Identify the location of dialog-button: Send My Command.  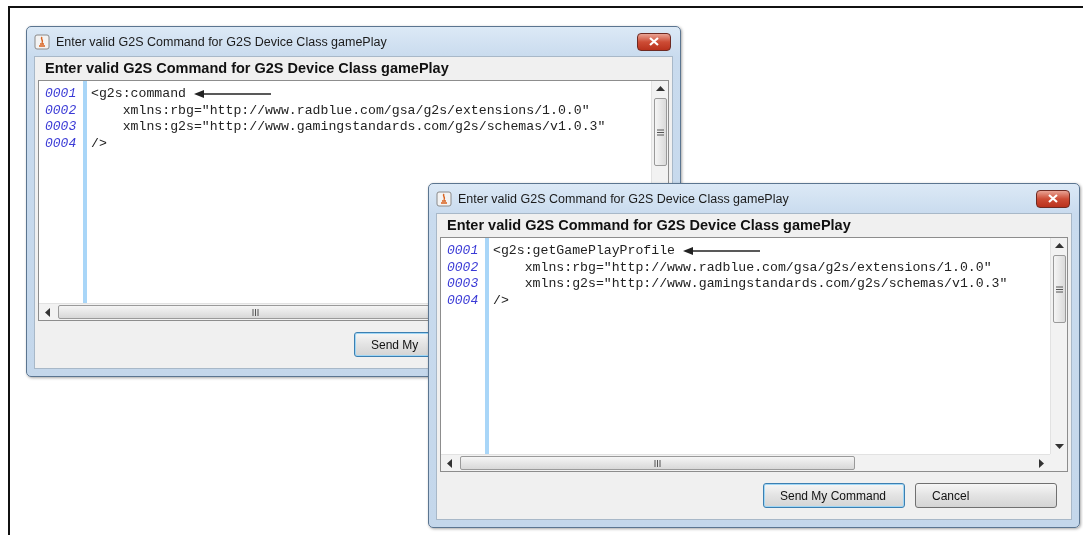
(834, 495).